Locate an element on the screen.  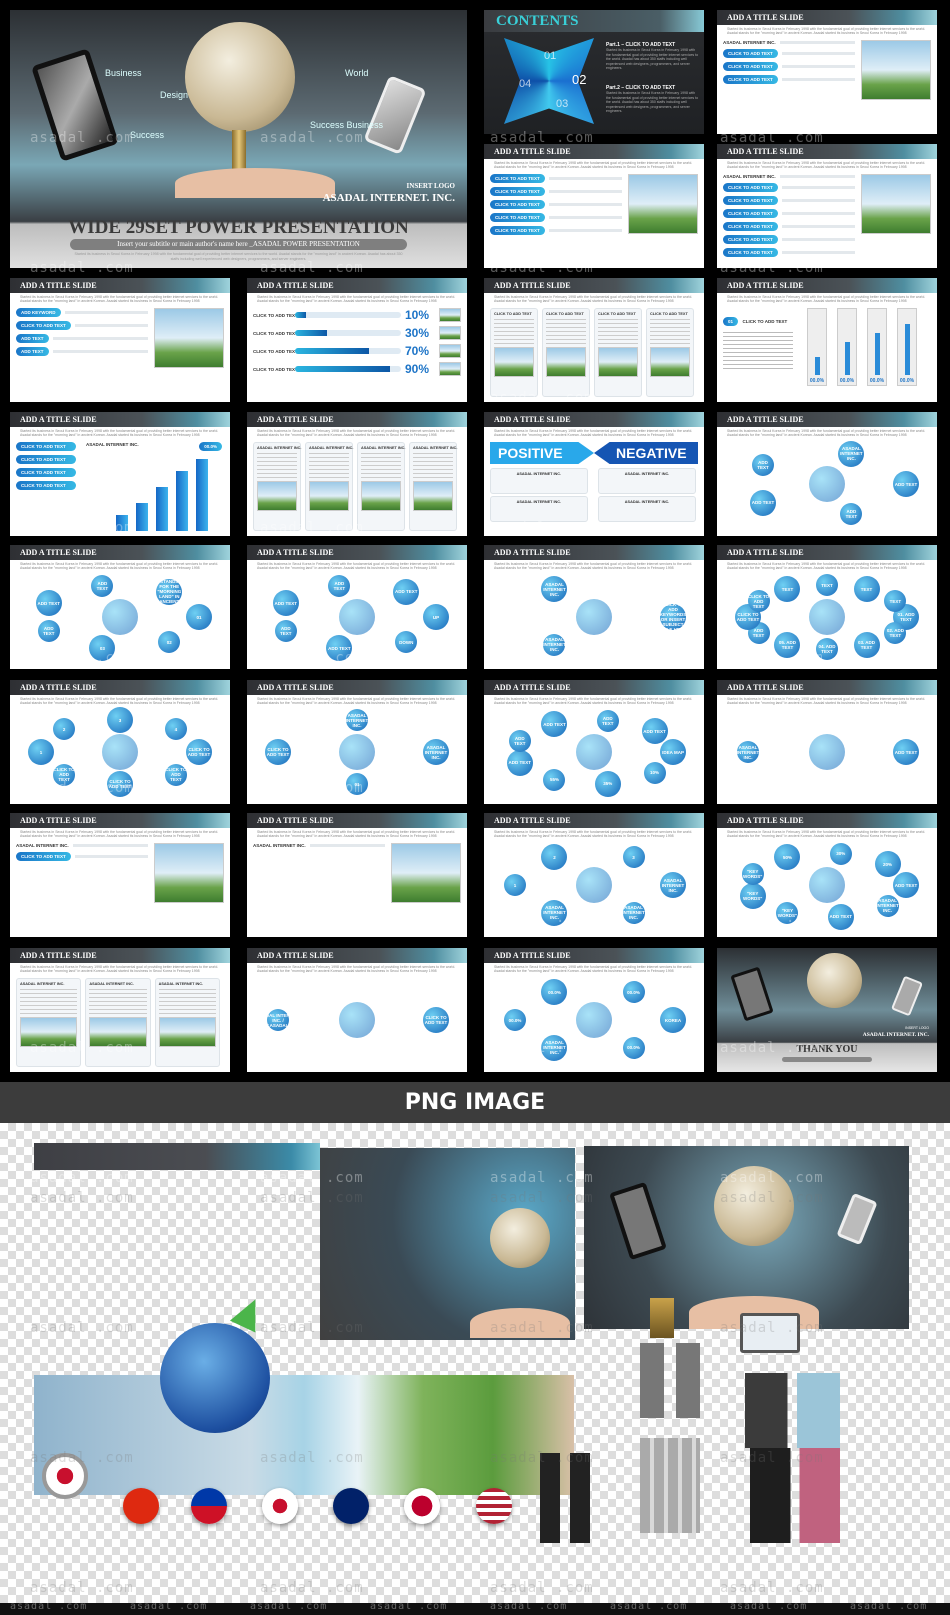
text-node: 4 is located at coordinates (175, 729).